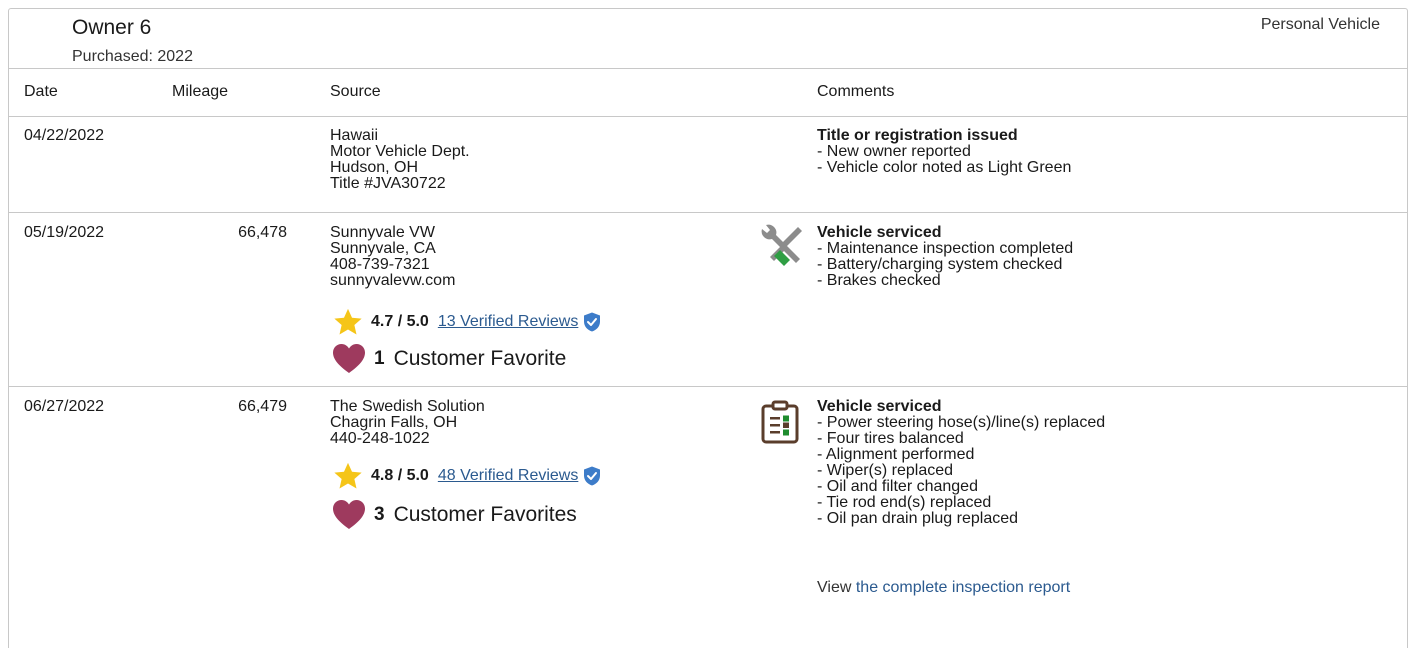 The width and height of the screenshot is (1411, 648). Describe the element at coordinates (879, 280) in the screenshot. I see `comment-line: - Brakes checked` at that location.